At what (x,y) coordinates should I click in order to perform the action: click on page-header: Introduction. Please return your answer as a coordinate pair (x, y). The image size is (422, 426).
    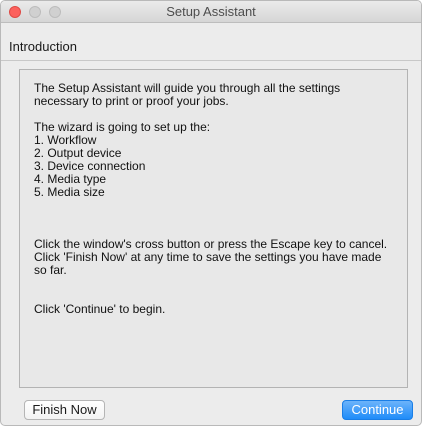
    Looking at the image, I should click on (211, 42).